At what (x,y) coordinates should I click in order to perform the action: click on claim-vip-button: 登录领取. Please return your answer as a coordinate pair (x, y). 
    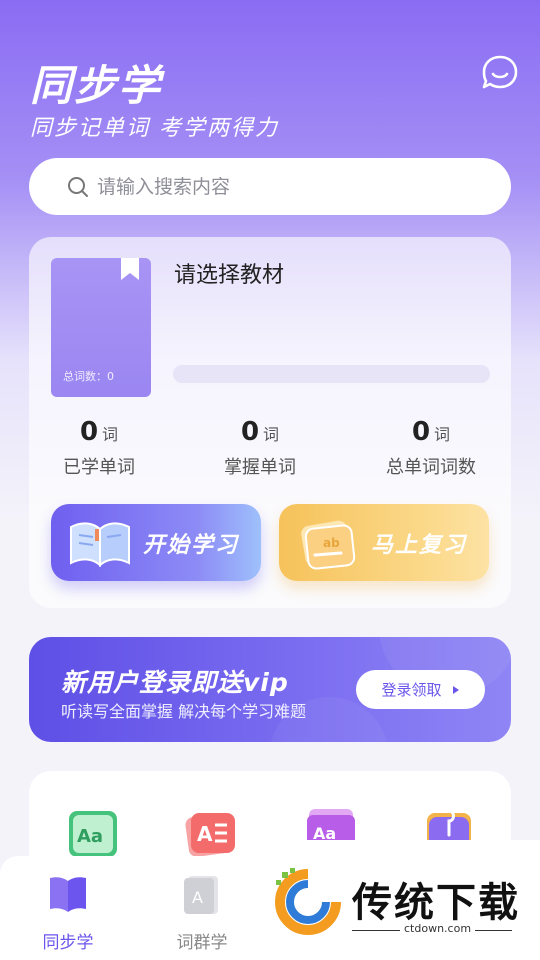
    Looking at the image, I should click on (420, 689).